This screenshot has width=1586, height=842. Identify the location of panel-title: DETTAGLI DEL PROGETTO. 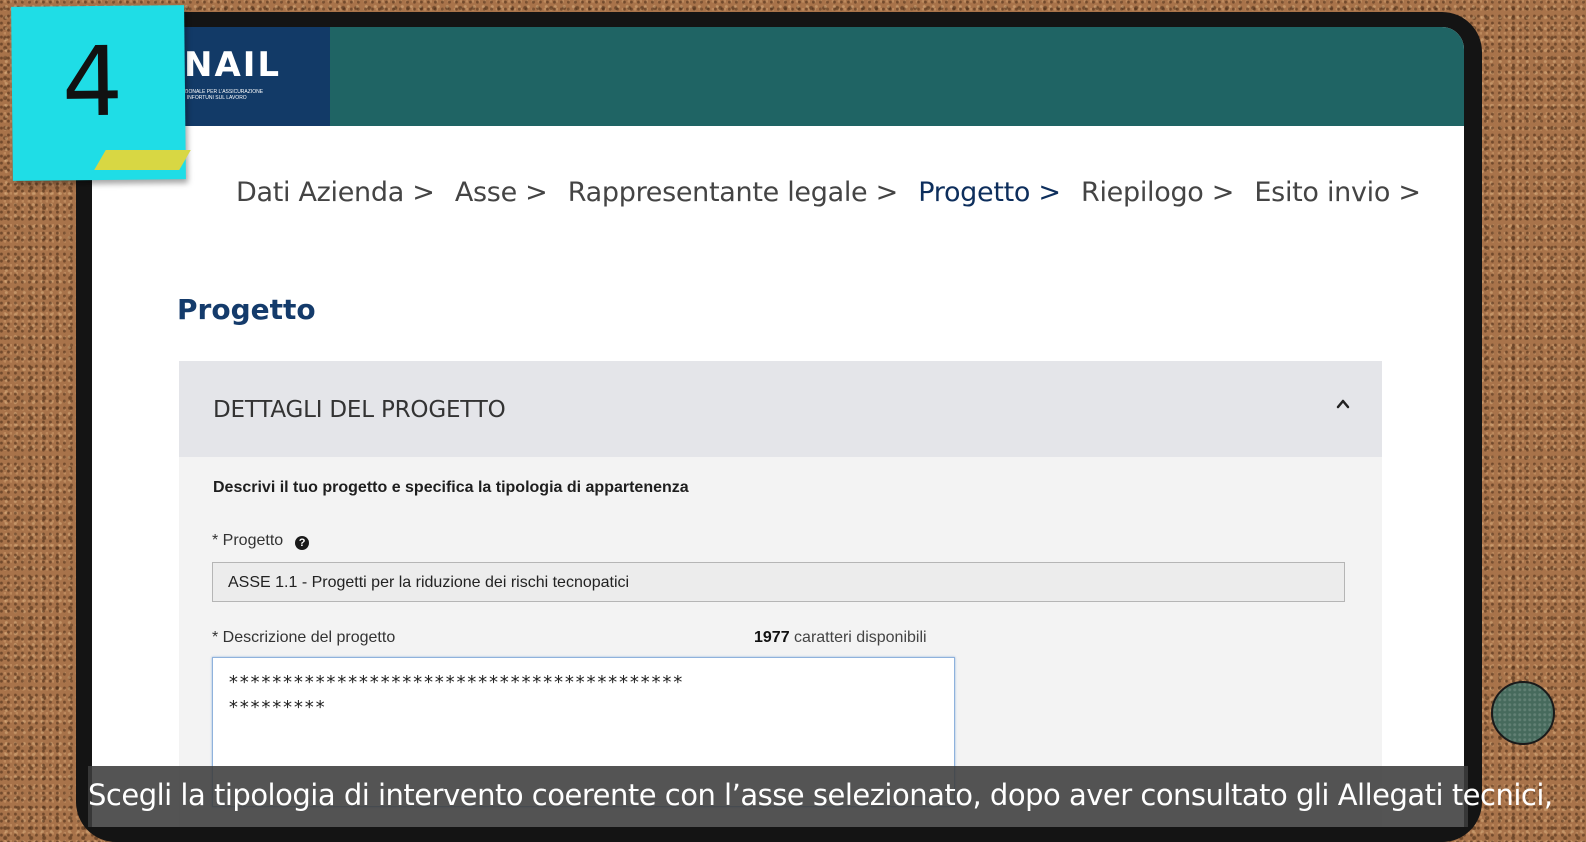
(359, 410).